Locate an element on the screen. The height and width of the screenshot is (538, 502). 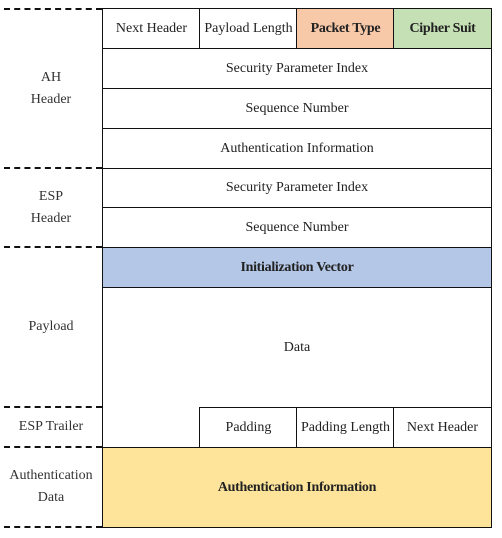
field-next-header: Next Header is located at coordinates (151, 28).